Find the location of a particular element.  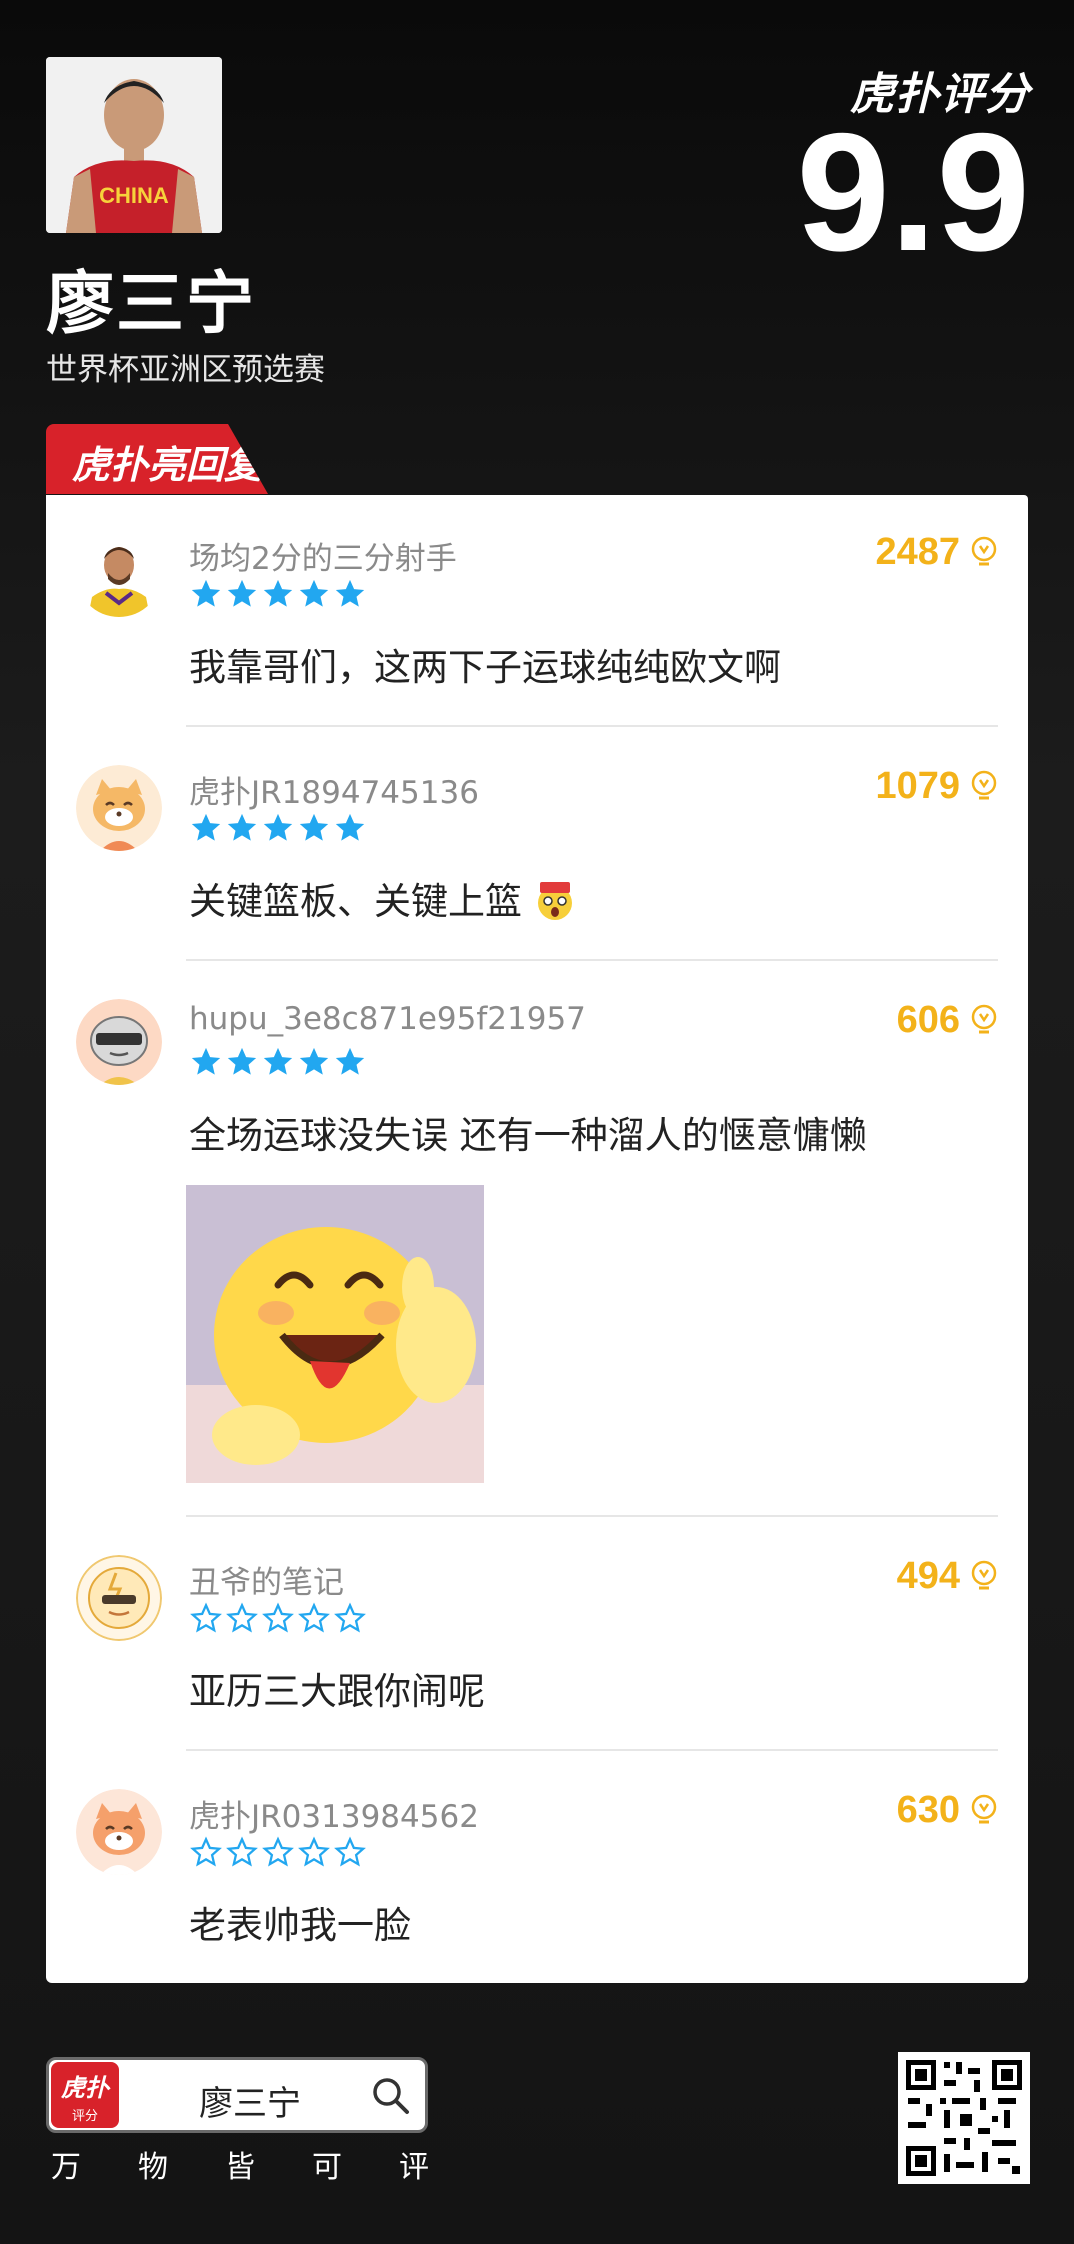

like-button: 494 is located at coordinates (947, 1576).